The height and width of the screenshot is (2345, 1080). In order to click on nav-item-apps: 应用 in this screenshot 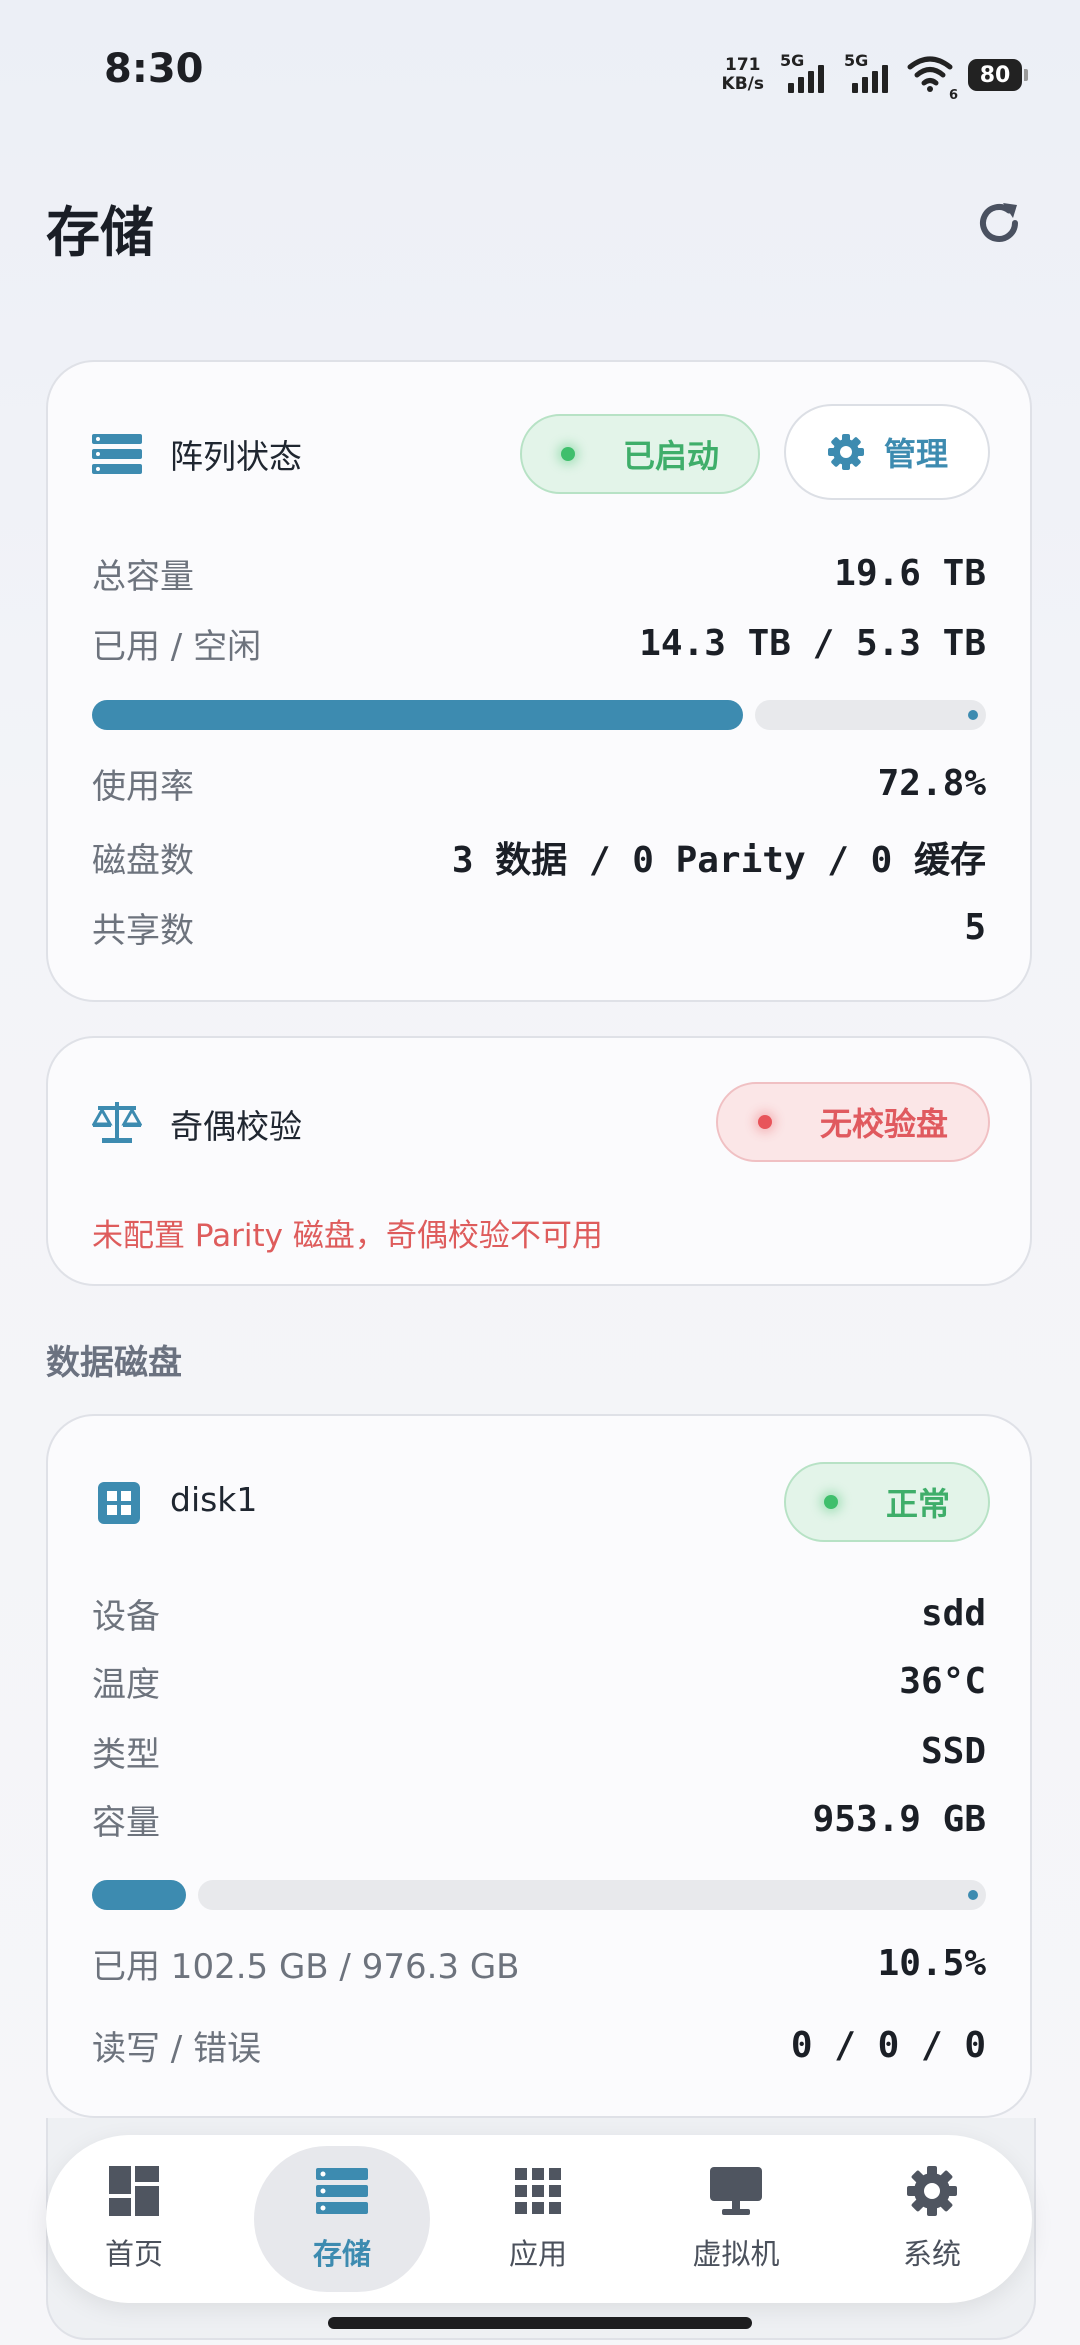, I will do `click(538, 2219)`.